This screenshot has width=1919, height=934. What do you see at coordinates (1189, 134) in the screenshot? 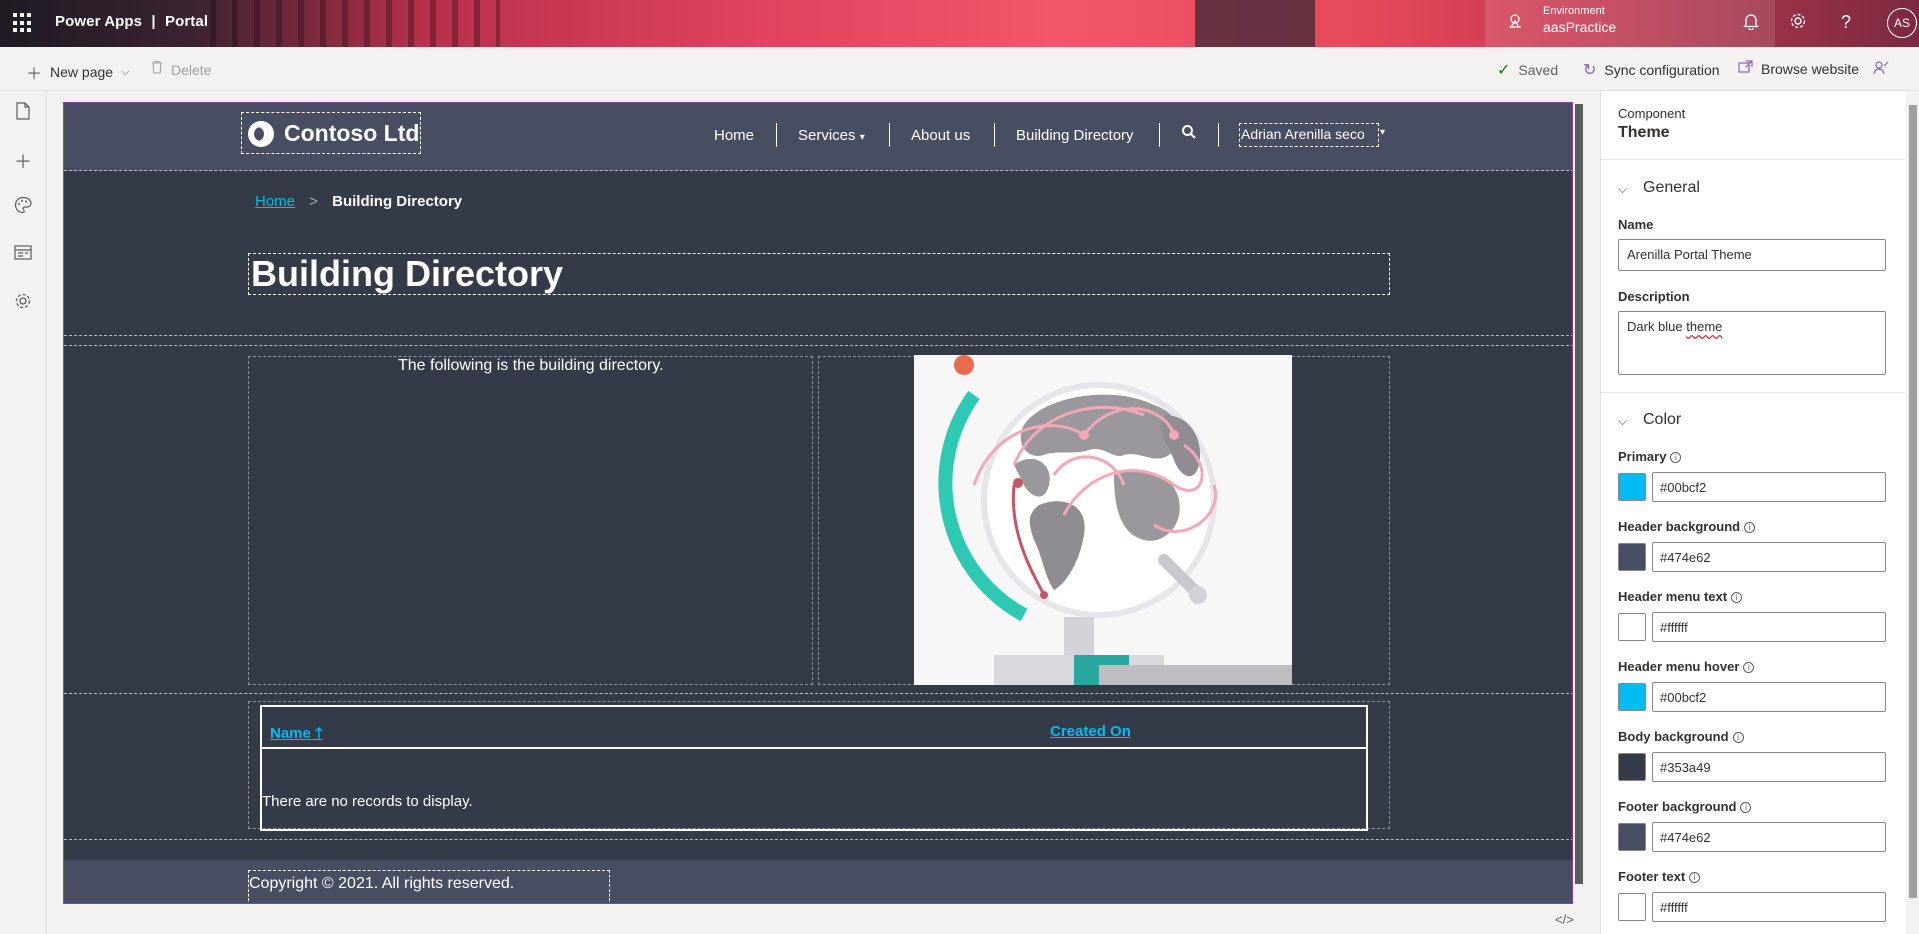
I see `search-icon` at bounding box center [1189, 134].